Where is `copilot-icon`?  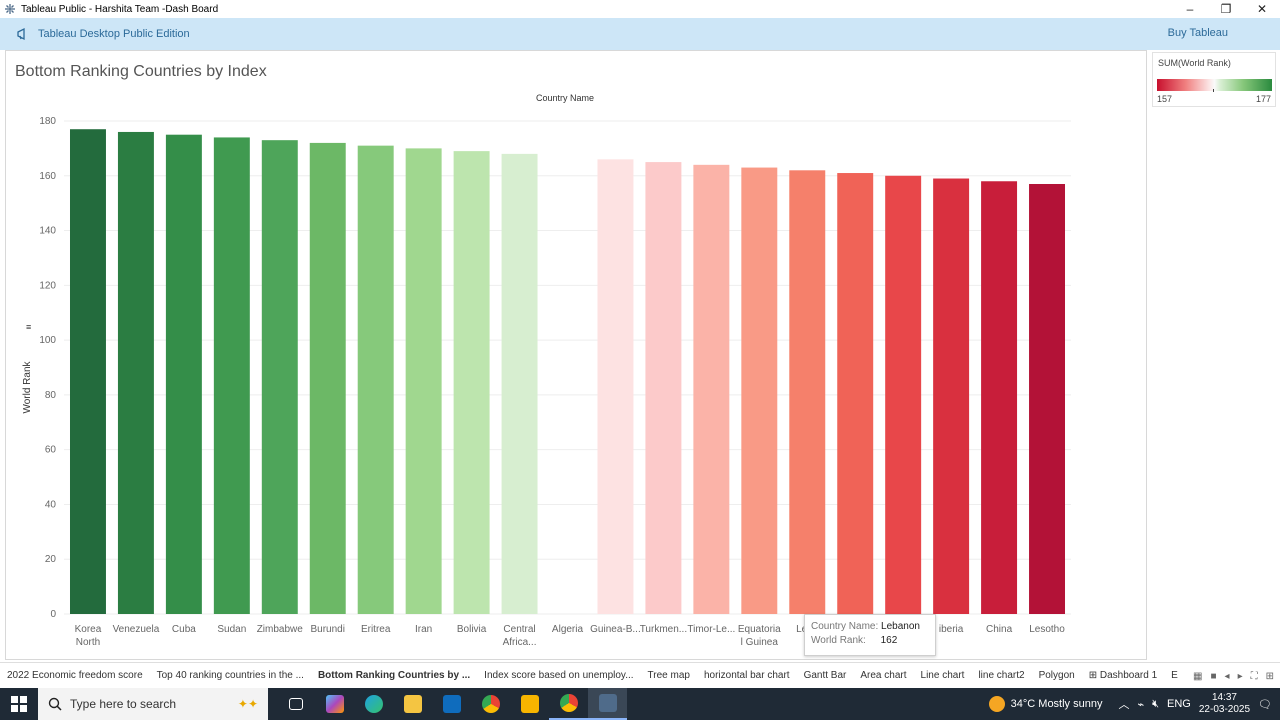 copilot-icon is located at coordinates (334, 704).